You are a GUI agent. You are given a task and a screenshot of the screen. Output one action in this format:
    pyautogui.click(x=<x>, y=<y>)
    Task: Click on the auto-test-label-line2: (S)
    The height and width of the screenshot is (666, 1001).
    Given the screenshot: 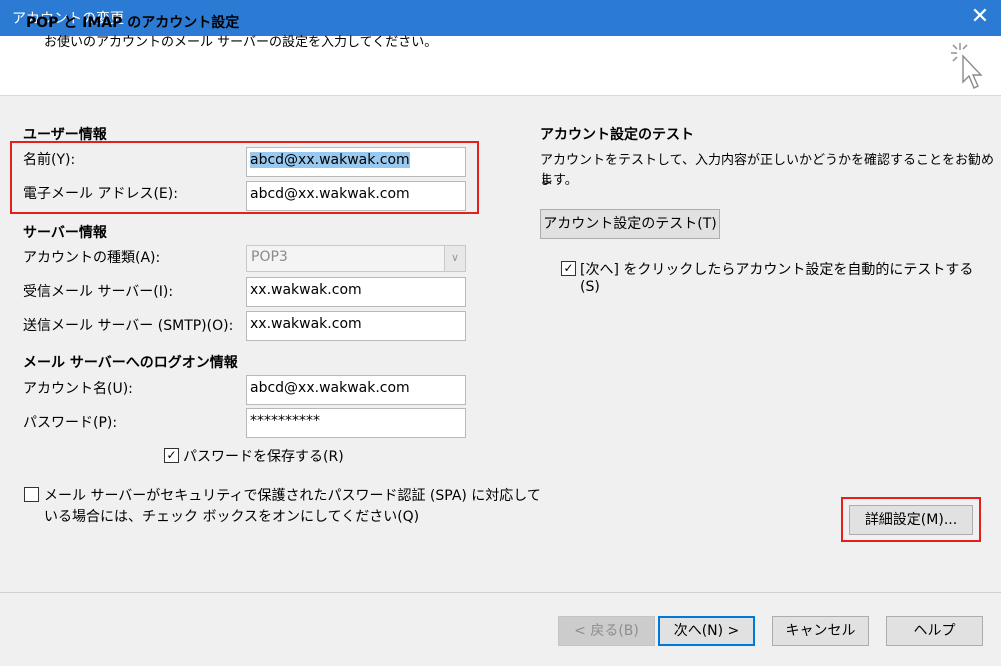 What is the action you would take?
    pyautogui.click(x=590, y=287)
    